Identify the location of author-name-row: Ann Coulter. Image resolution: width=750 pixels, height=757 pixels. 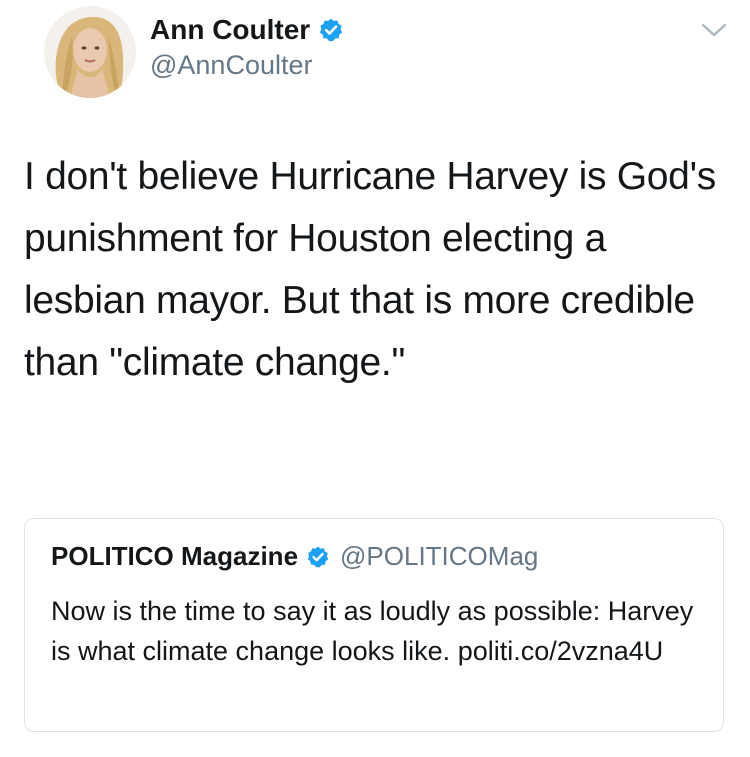
(247, 30).